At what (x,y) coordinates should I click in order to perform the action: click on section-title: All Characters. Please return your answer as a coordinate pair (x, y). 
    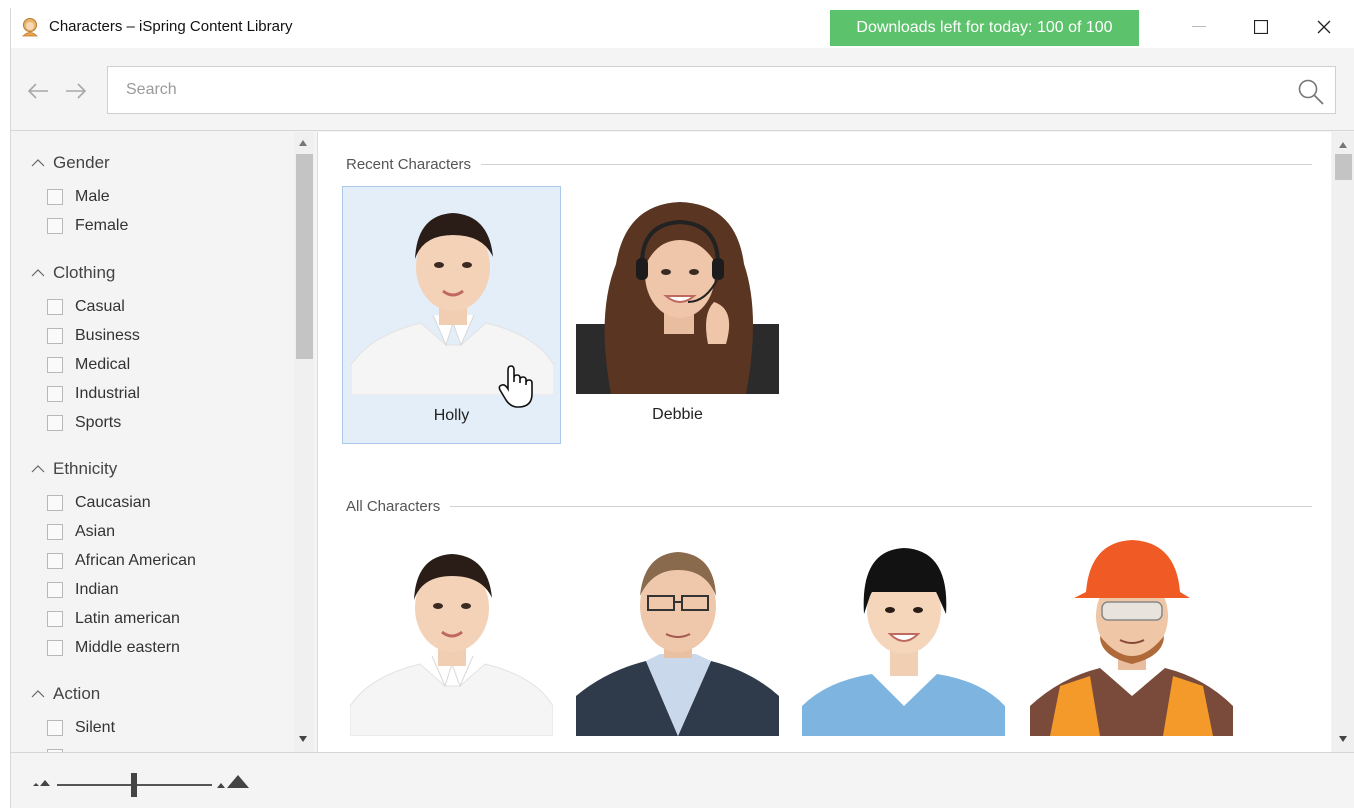
    Looking at the image, I should click on (393, 506).